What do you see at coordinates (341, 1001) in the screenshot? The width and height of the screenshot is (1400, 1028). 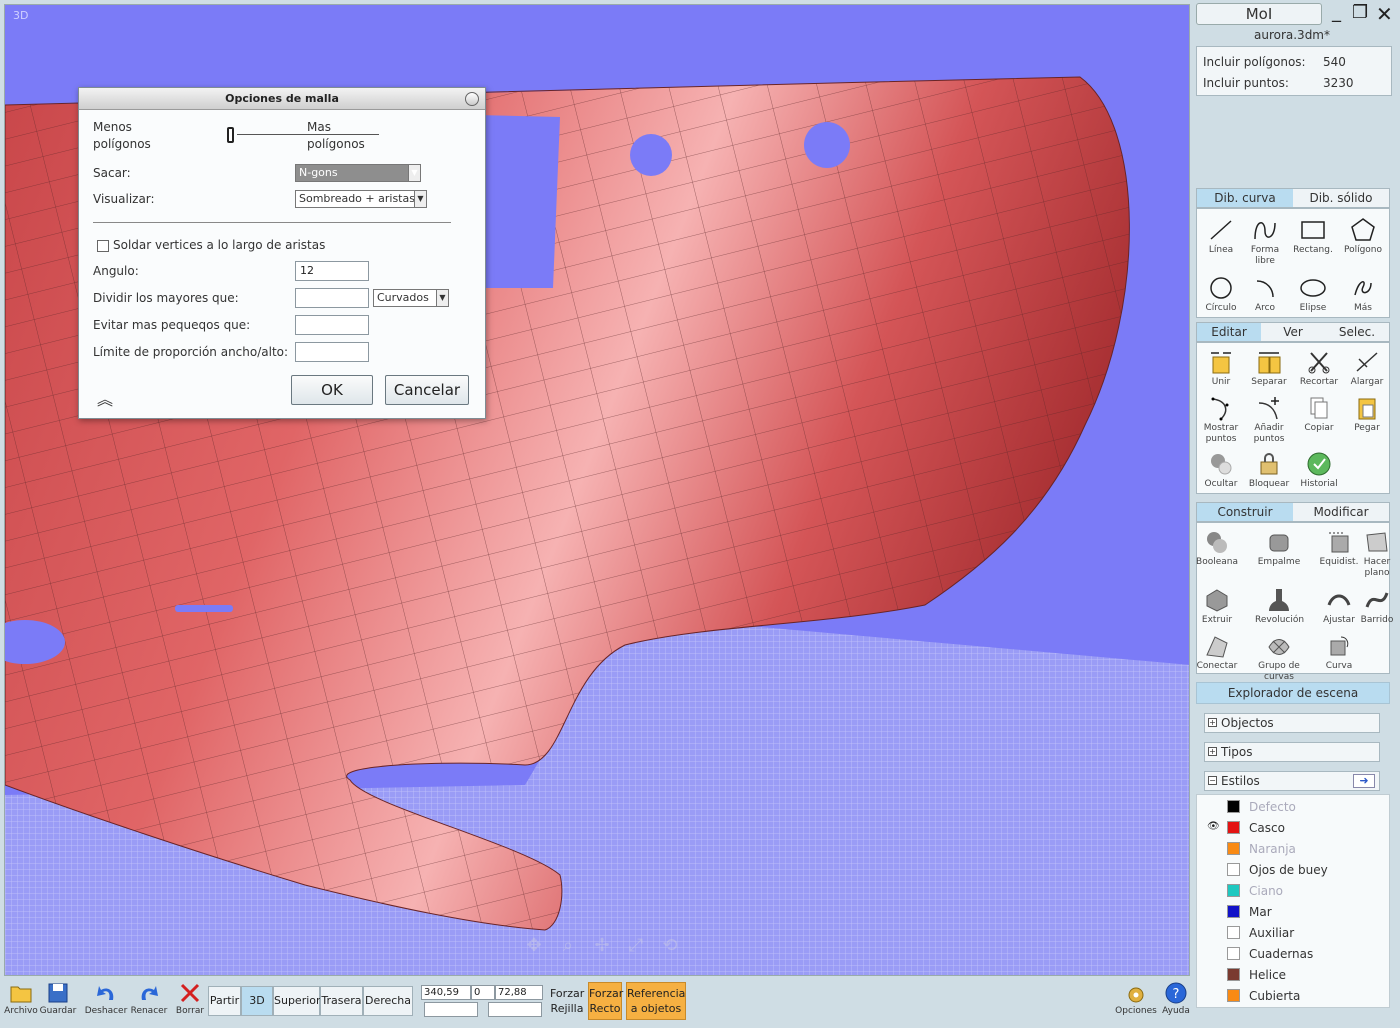 I see `view-back-button: Trasera` at bounding box center [341, 1001].